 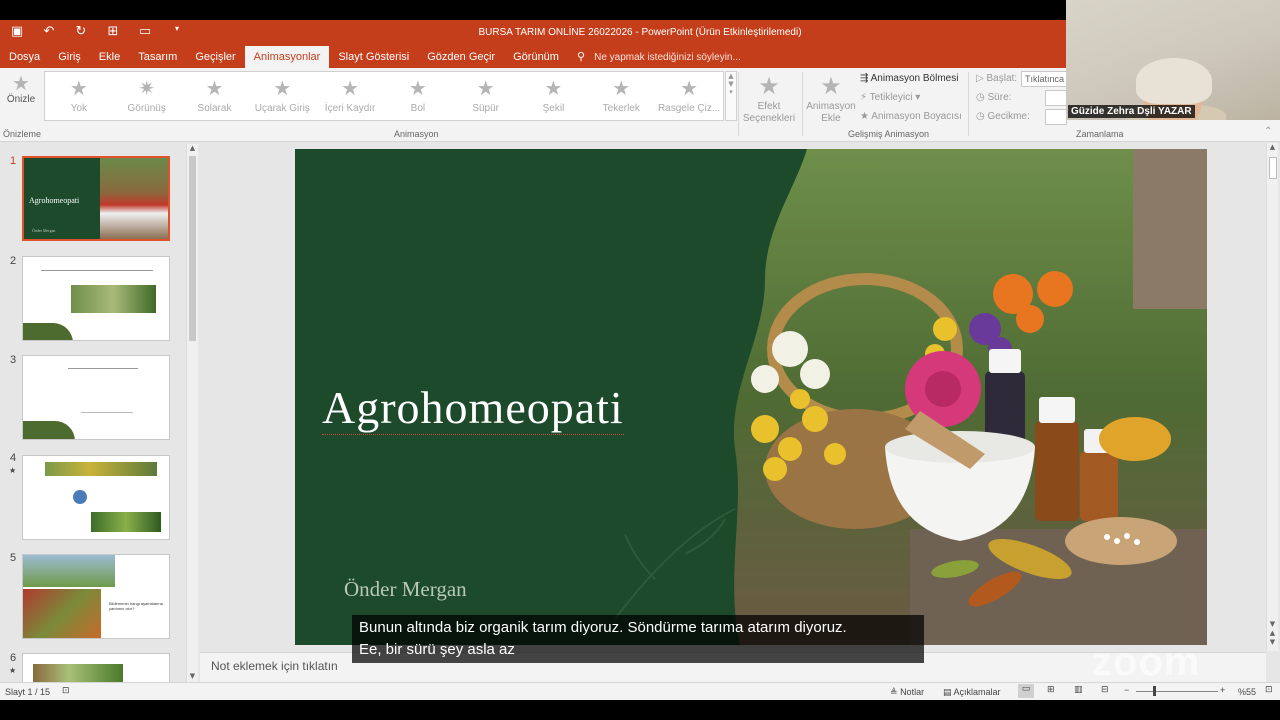 I want to click on animation-label: Görünüş, so click(x=146, y=108).